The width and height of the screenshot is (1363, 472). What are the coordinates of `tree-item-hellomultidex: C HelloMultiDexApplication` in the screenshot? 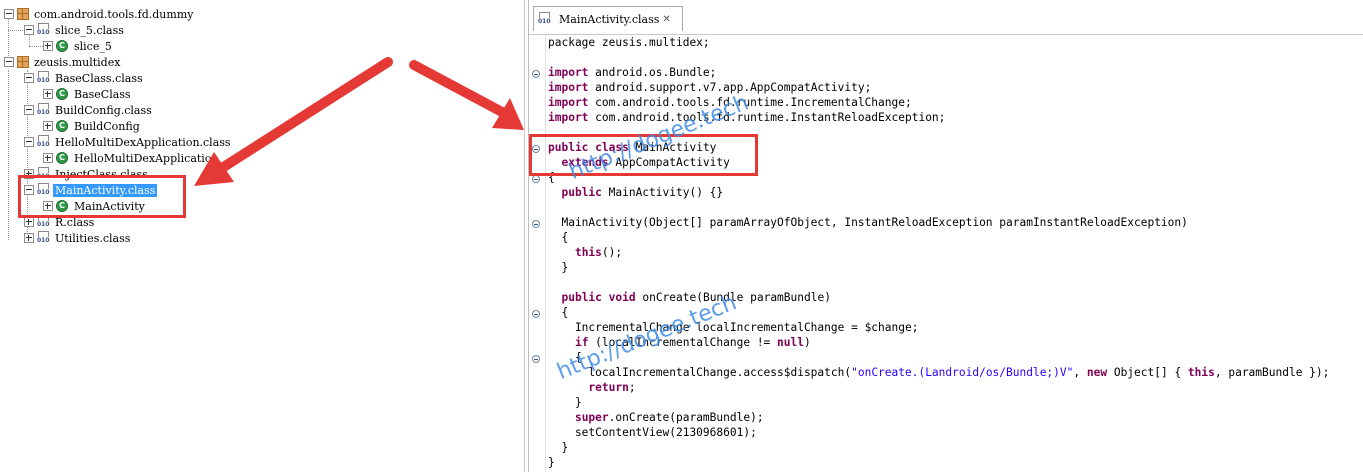 It's located at (131, 158).